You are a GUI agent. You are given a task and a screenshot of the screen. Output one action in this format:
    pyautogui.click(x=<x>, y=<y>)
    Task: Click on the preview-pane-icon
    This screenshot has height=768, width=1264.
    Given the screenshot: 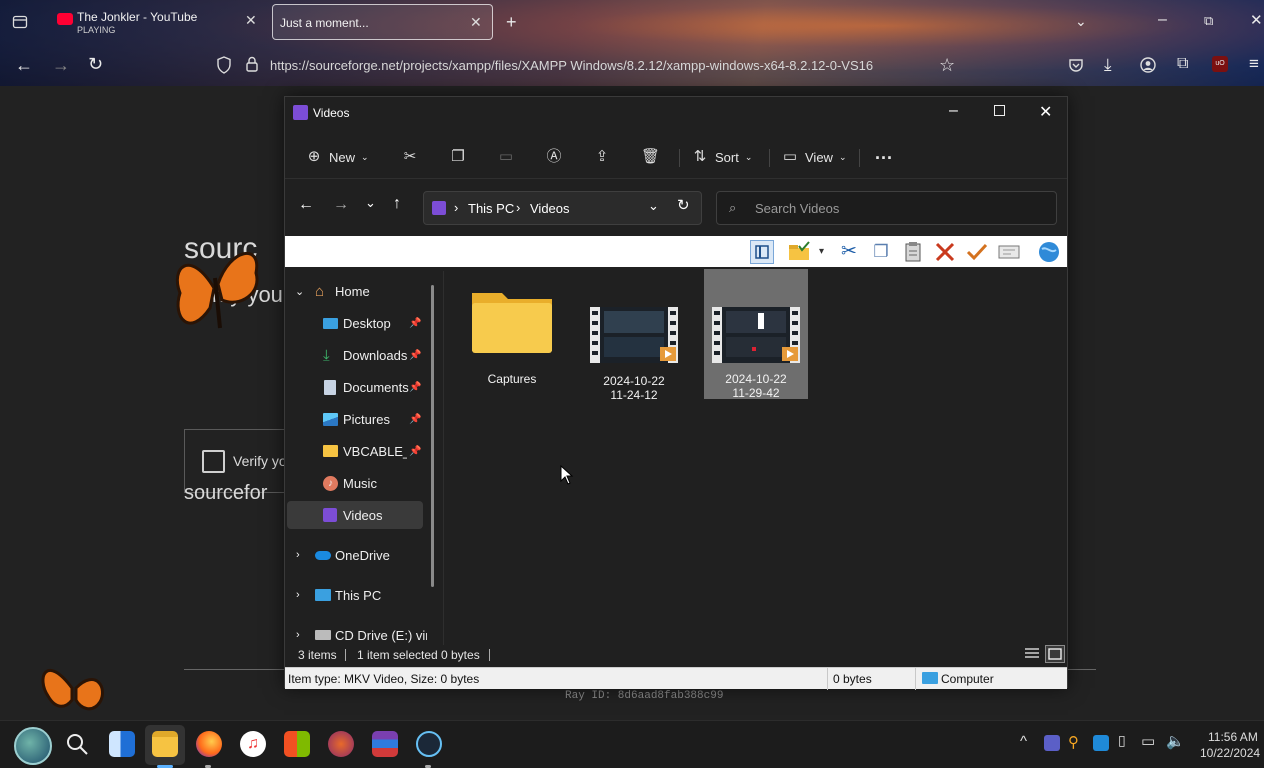 What is the action you would take?
    pyautogui.click(x=762, y=252)
    